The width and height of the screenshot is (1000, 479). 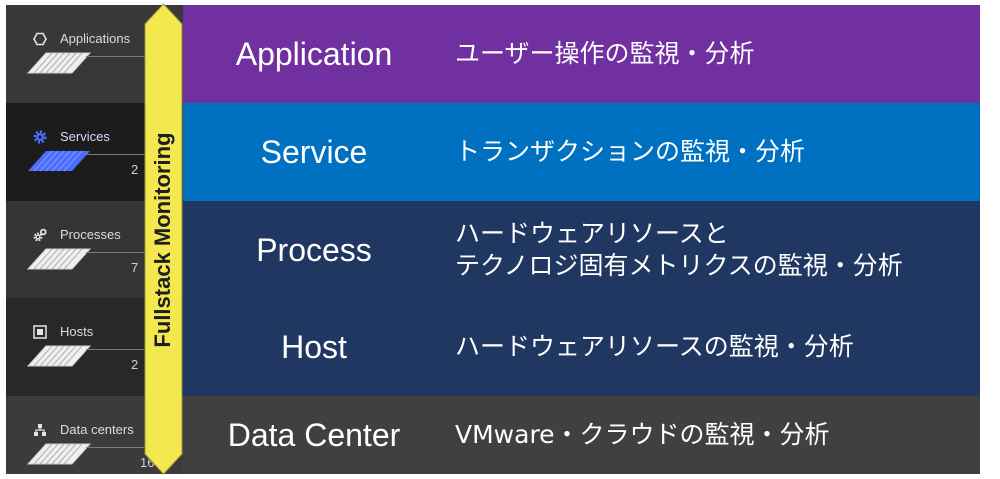 I want to click on layer-description-line: ハードウェアリソースの監視・分析, so click(x=654, y=346).